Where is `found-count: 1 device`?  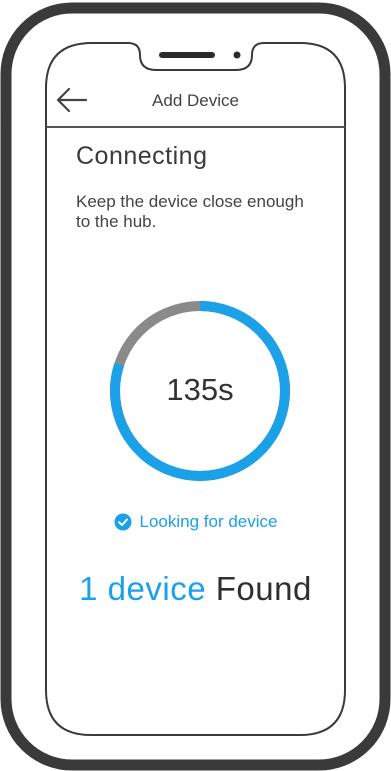
found-count: 1 device is located at coordinates (143, 588).